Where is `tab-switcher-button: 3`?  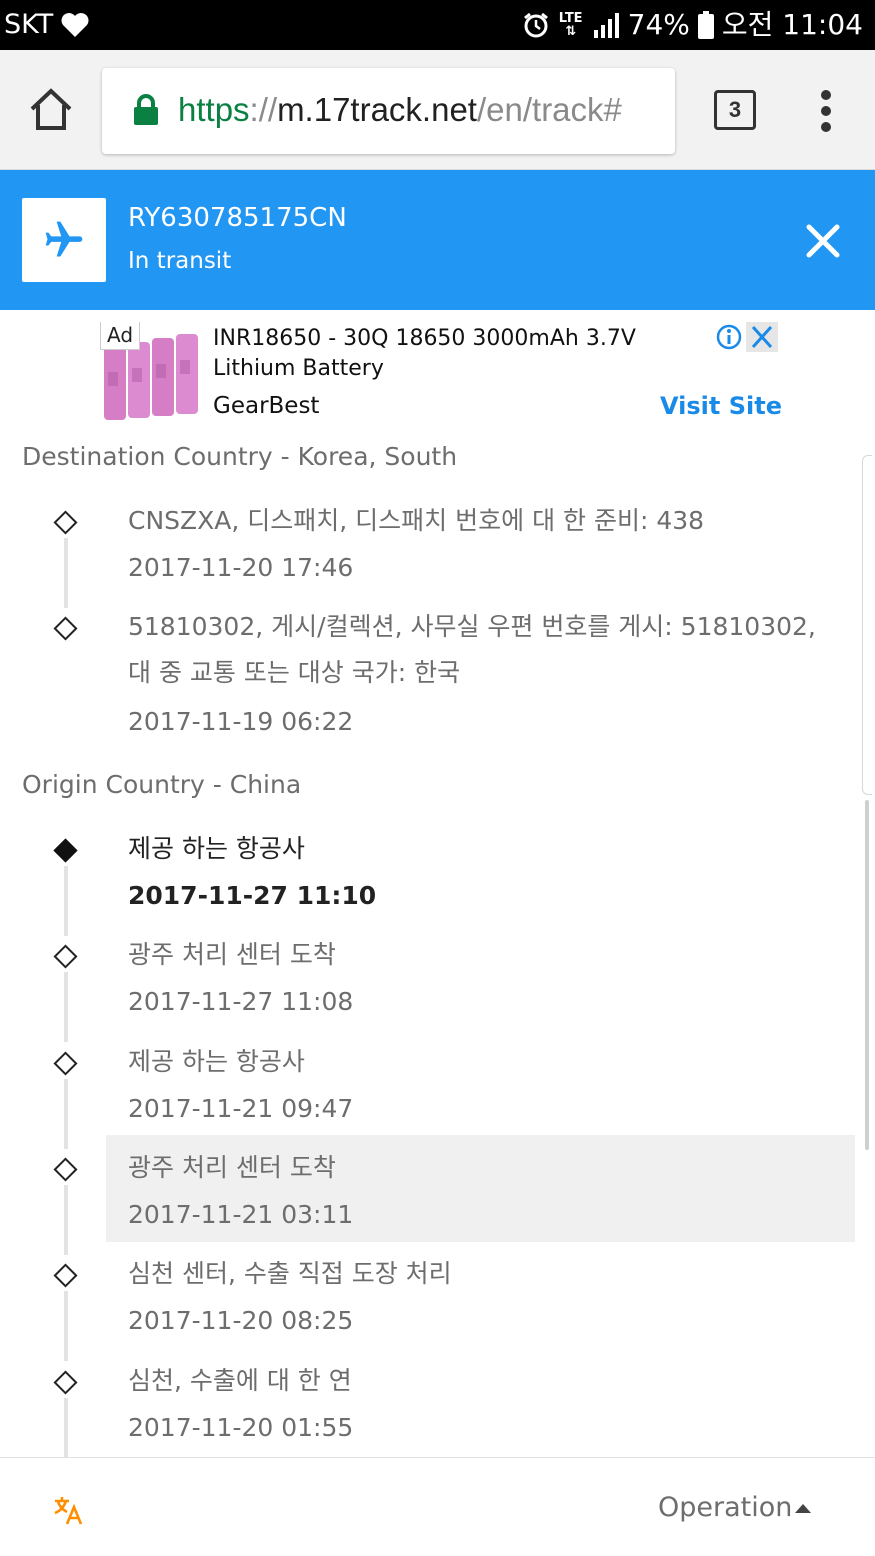
tab-switcher-button: 3 is located at coordinates (735, 110).